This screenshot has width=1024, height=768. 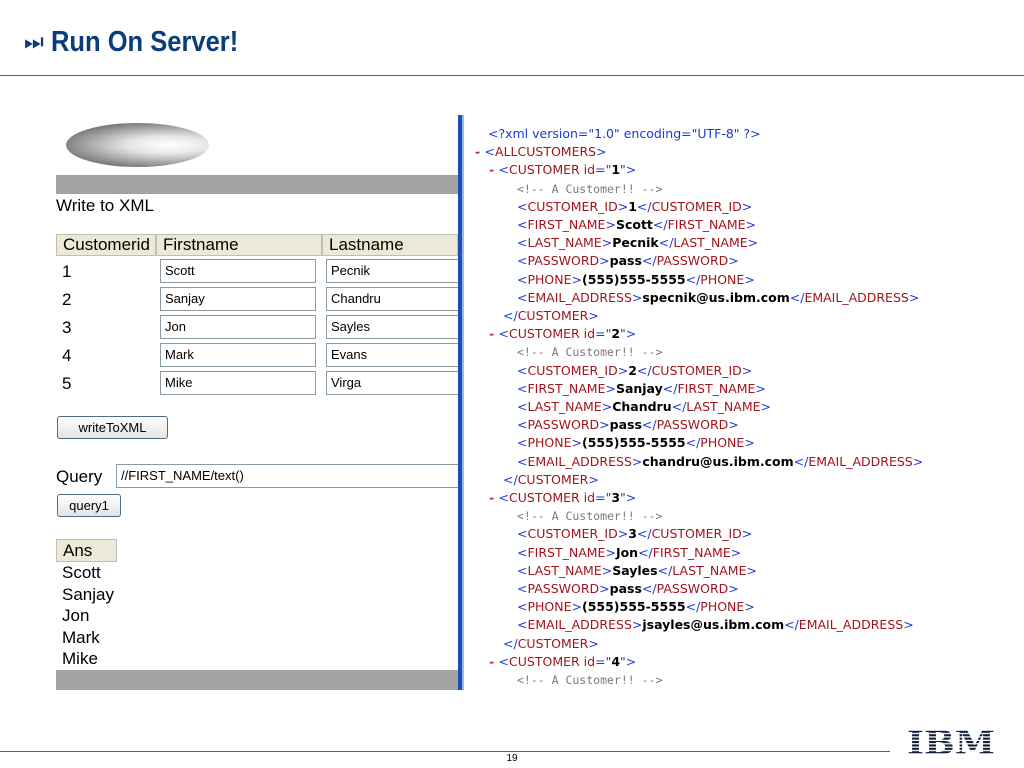 What do you see at coordinates (67, 355) in the screenshot?
I see `customer-id-cell: 4` at bounding box center [67, 355].